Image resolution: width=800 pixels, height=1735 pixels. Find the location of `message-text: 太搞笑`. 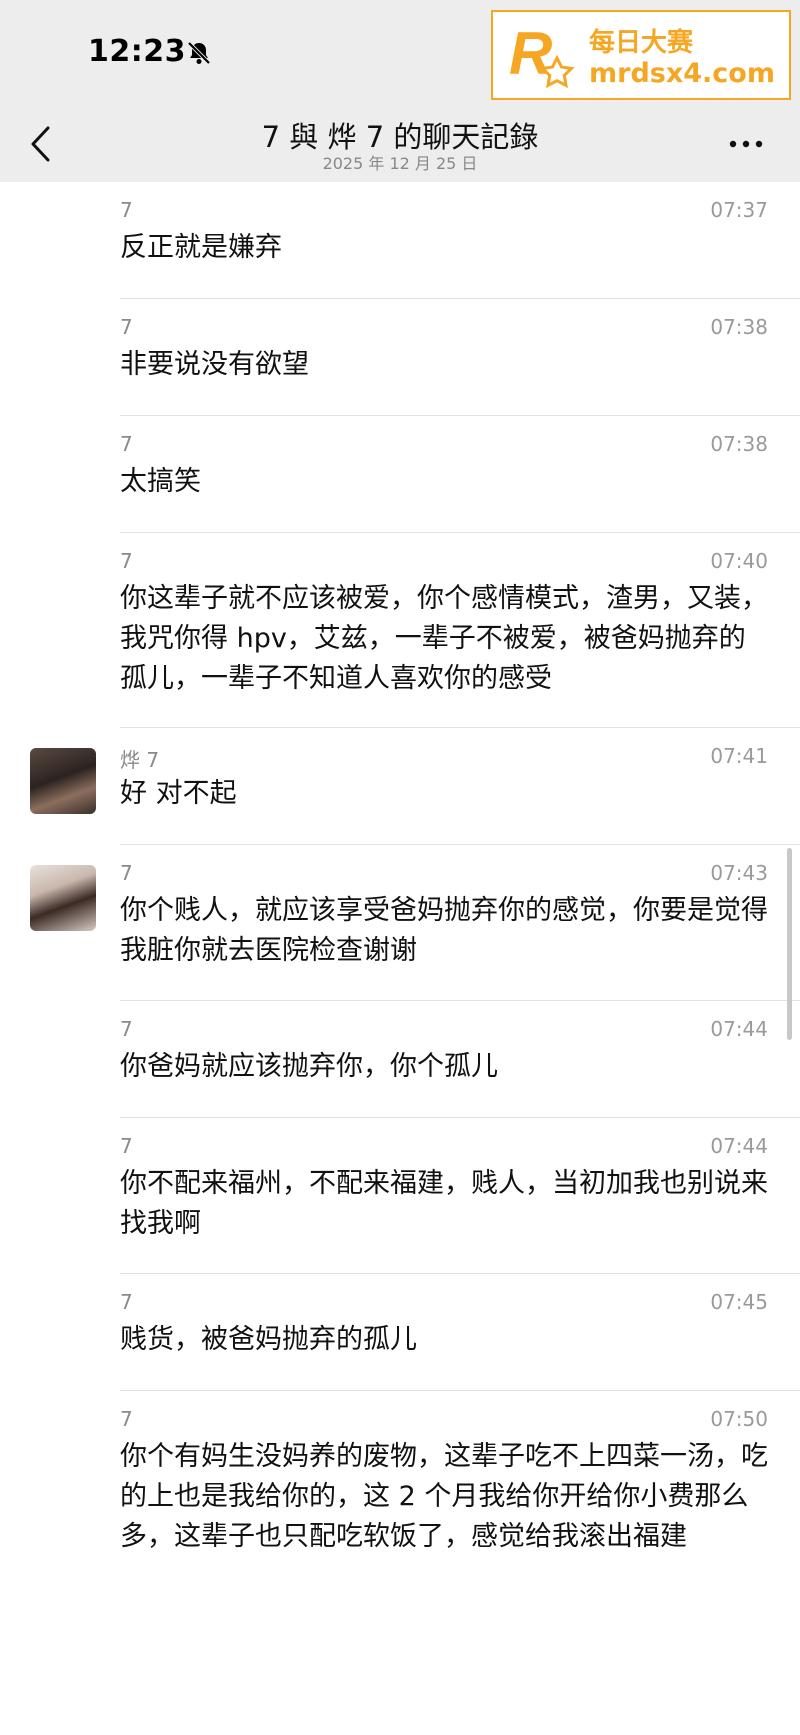

message-text: 太搞笑 is located at coordinates (160, 481).